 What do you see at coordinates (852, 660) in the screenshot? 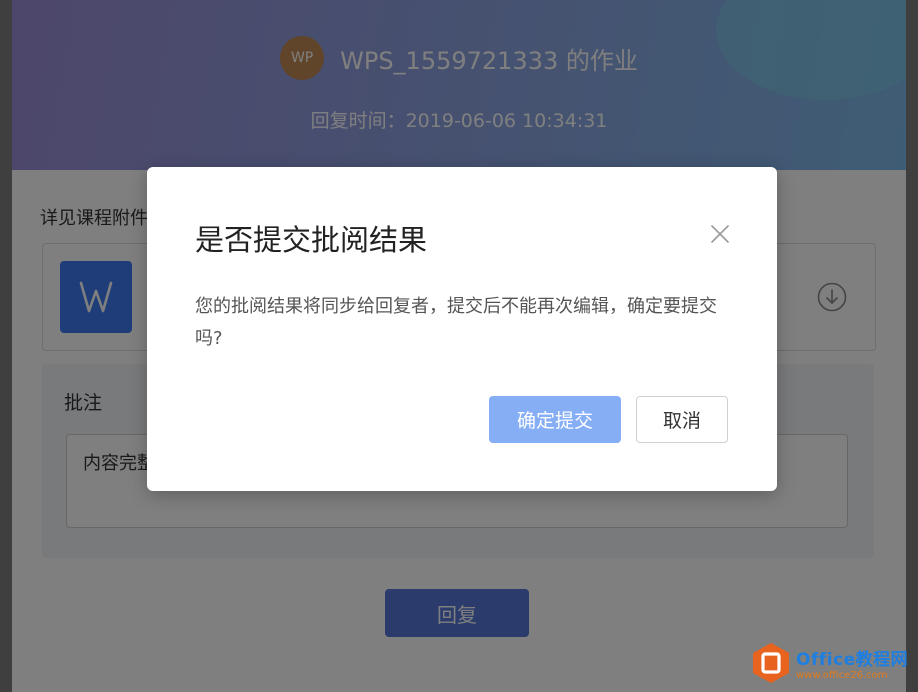
I see `watermark-brand: Office教程网` at bounding box center [852, 660].